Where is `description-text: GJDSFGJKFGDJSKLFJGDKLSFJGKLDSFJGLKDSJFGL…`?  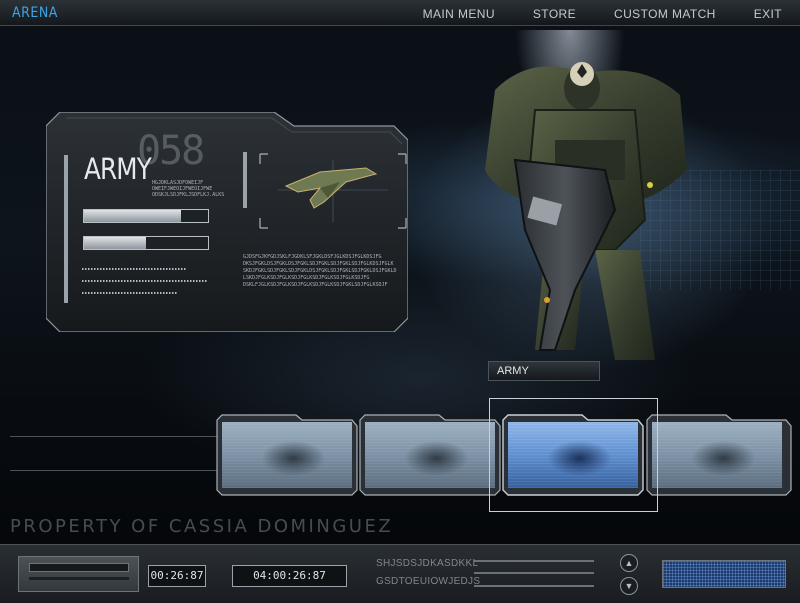
description-text: GJDSFGJKFGDJSKLFJGDKLSFJGKLDSFJGLKDSJFGL… is located at coordinates (320, 271).